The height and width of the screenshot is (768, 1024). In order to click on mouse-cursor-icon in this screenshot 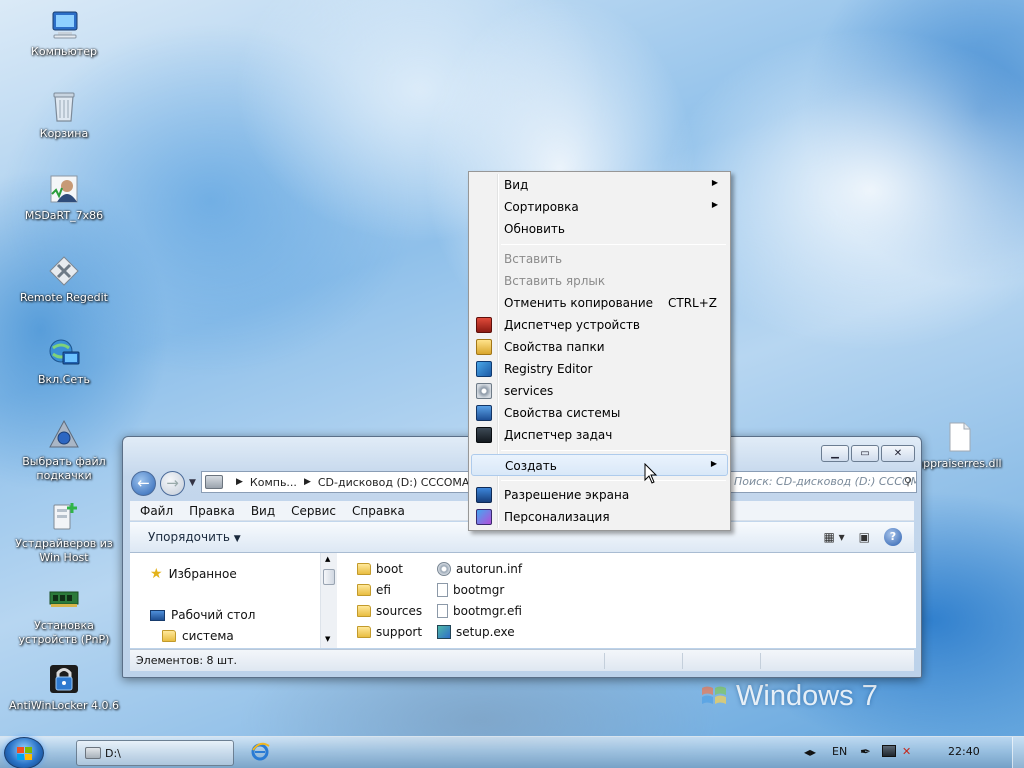, I will do `click(651, 473)`.